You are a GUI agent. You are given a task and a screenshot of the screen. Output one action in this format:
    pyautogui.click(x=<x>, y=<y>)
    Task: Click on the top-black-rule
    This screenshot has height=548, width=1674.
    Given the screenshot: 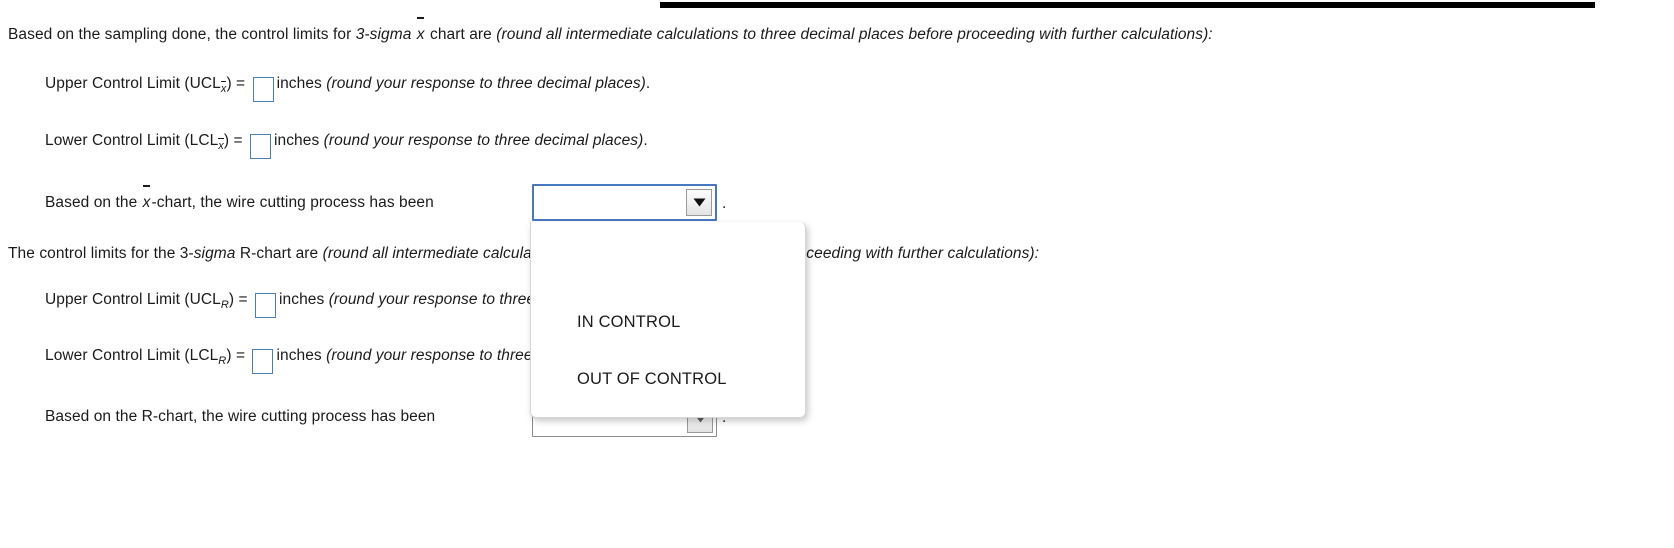 What is the action you would take?
    pyautogui.click(x=1127, y=5)
    